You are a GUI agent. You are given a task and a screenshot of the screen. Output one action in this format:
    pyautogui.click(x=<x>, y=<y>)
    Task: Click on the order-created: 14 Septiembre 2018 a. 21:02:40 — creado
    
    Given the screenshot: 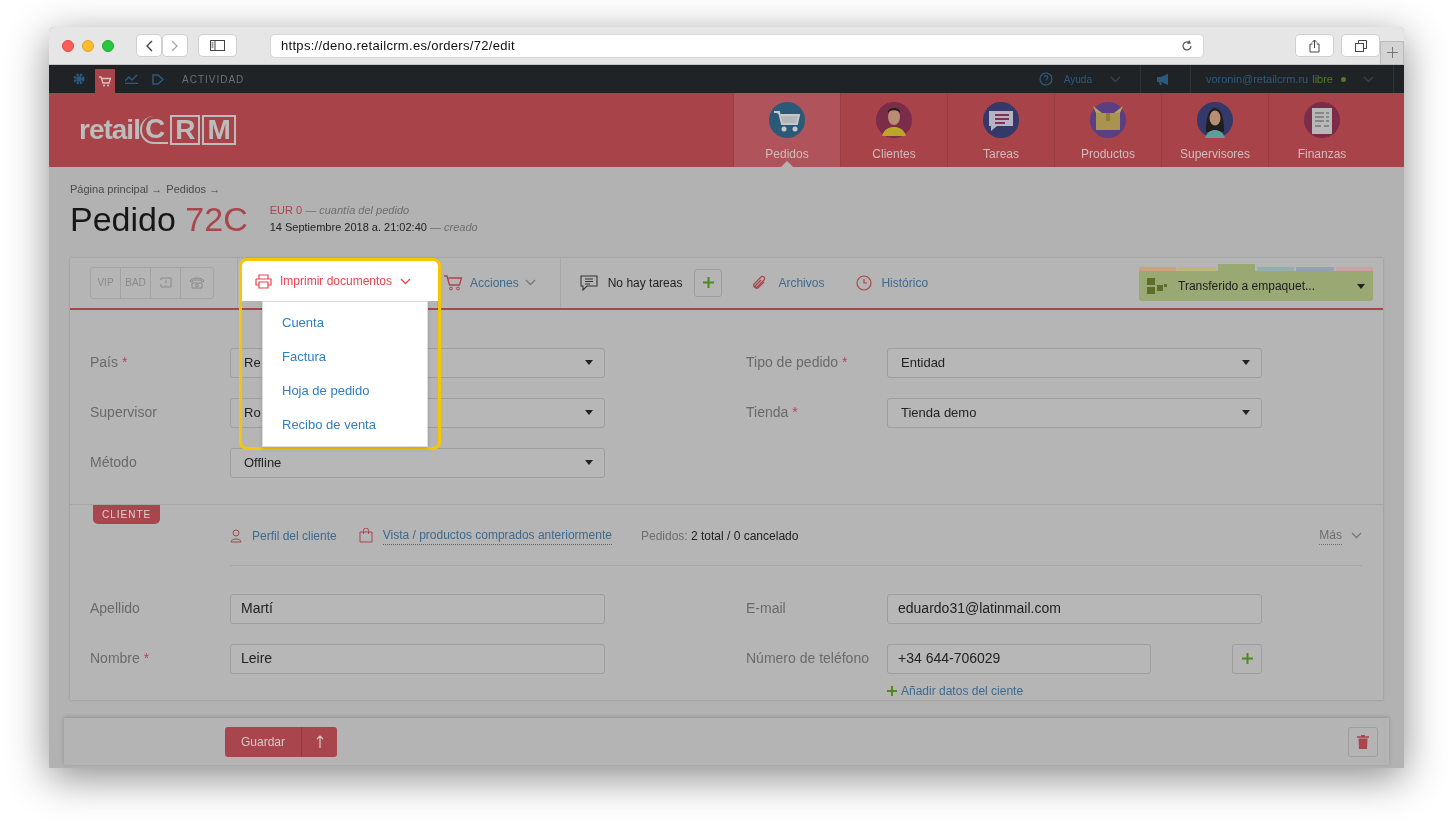 What is the action you would take?
    pyautogui.click(x=373, y=227)
    